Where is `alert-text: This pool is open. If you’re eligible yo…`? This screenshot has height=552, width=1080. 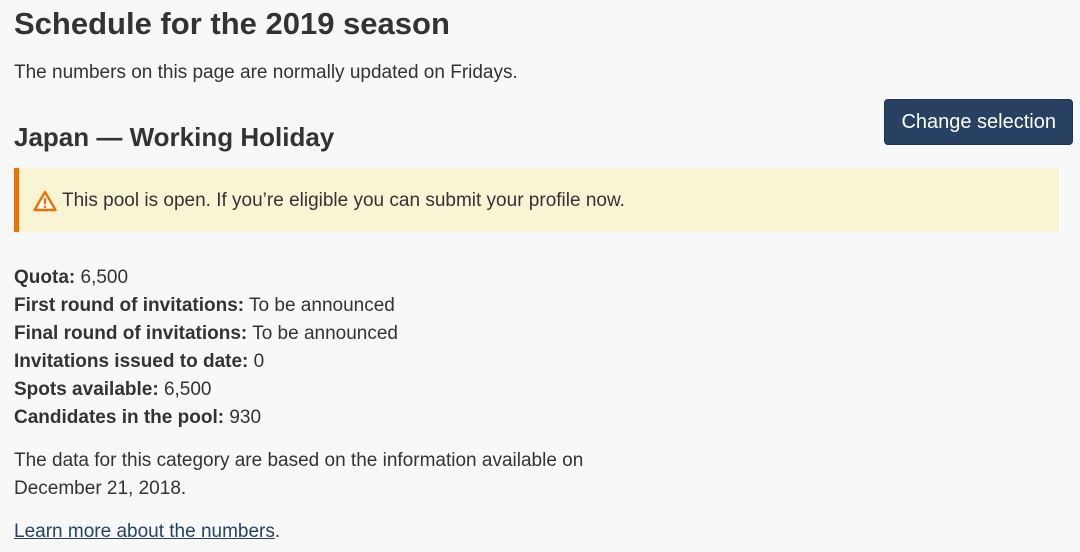
alert-text: This pool is open. If you’re eligible yo… is located at coordinates (343, 200).